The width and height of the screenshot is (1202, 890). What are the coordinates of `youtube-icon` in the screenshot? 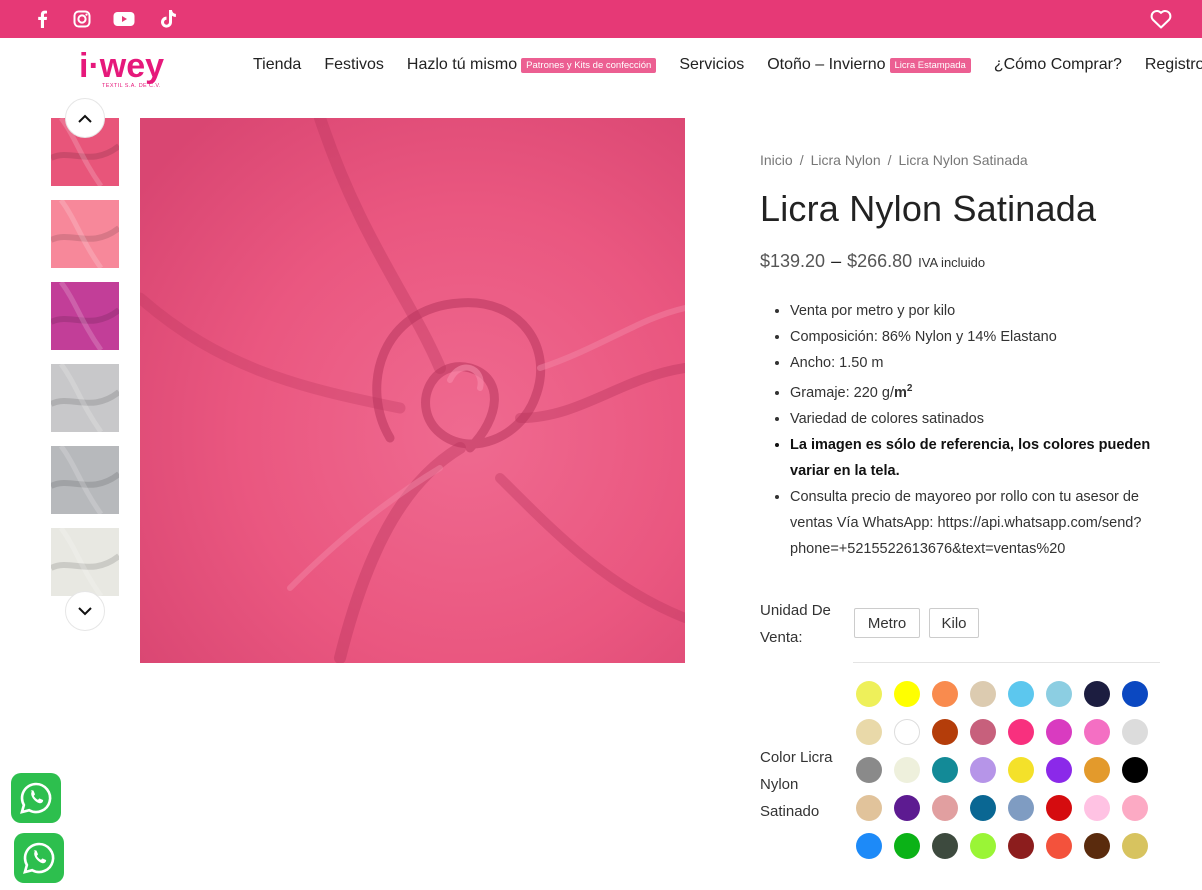 It's located at (124, 19).